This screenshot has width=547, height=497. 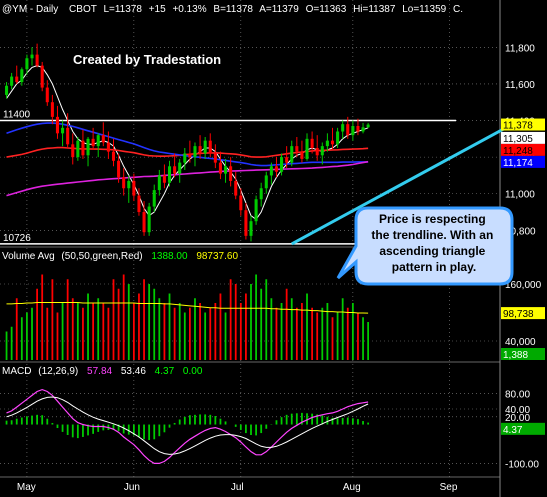 I want to click on callout-line-3: ascending triangle, so click(x=432, y=251).